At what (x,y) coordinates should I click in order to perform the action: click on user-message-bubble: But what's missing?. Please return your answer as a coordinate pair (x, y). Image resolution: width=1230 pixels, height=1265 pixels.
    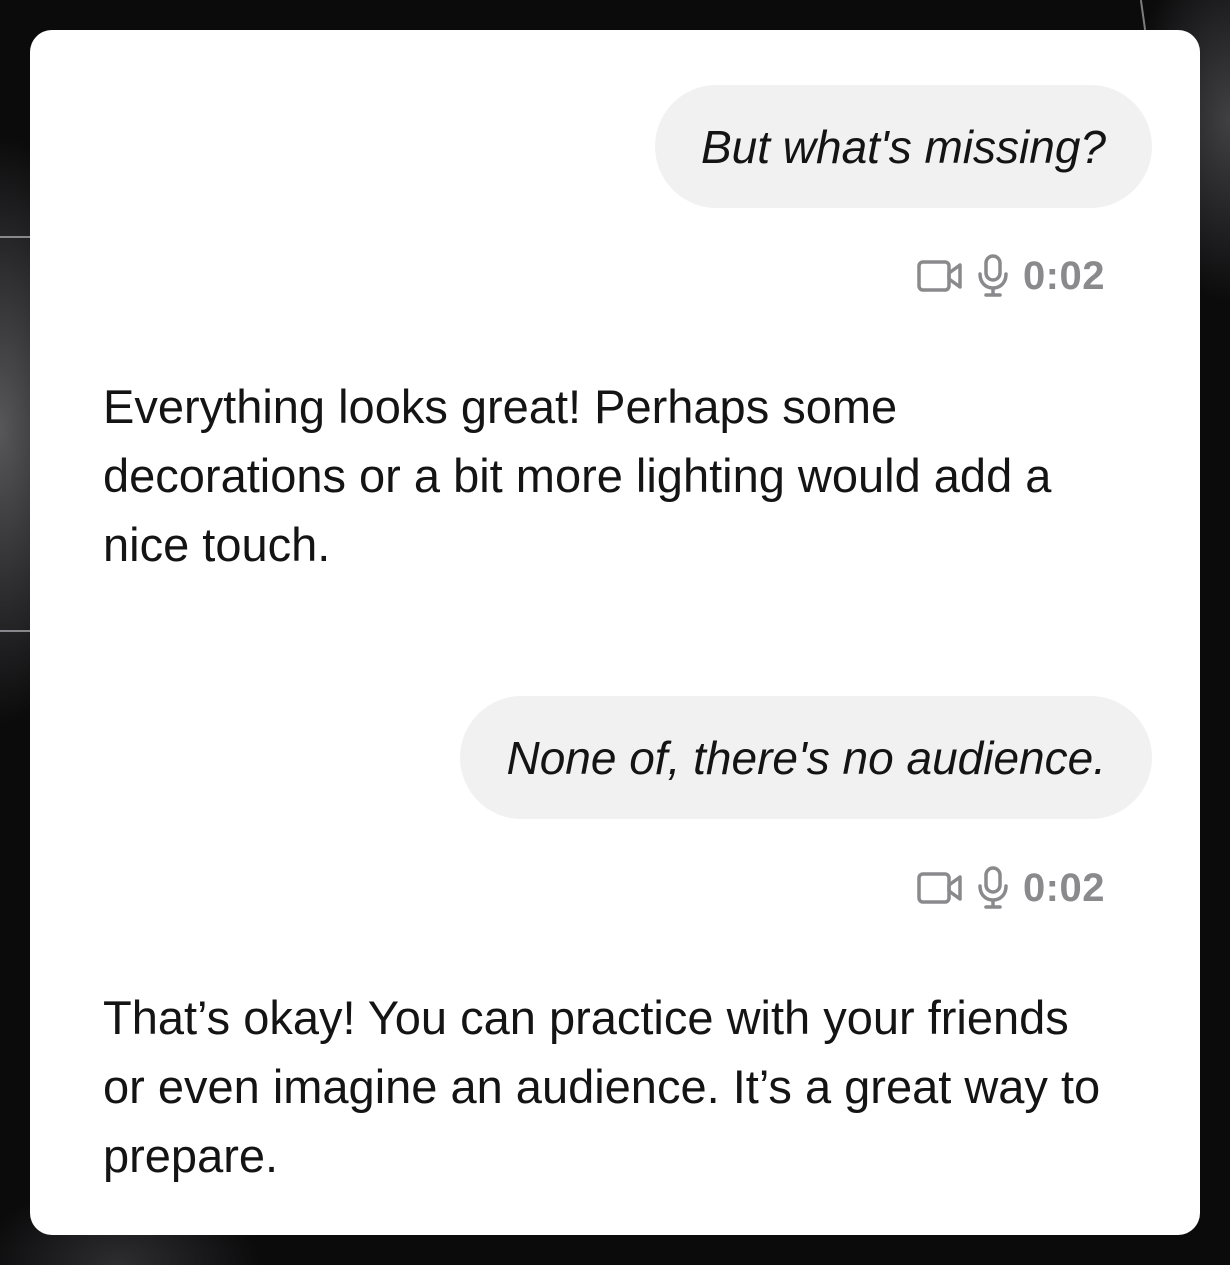
    Looking at the image, I should click on (903, 146).